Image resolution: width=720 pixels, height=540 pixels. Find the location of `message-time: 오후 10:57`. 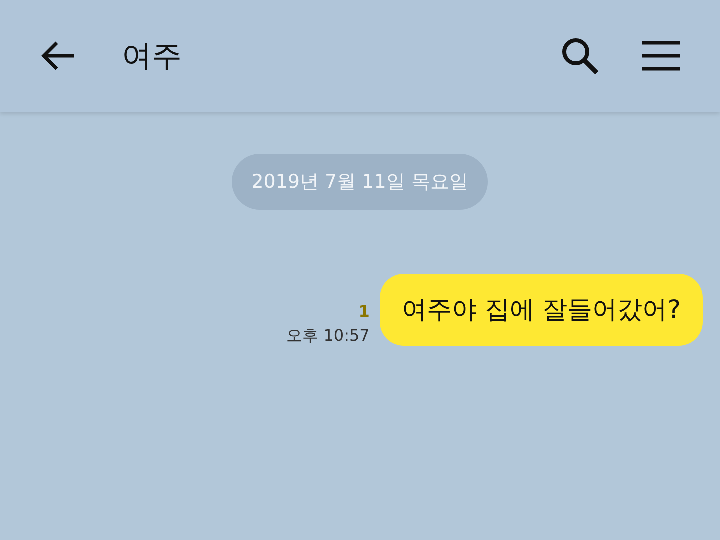

message-time: 오후 10:57 is located at coordinates (328, 336).